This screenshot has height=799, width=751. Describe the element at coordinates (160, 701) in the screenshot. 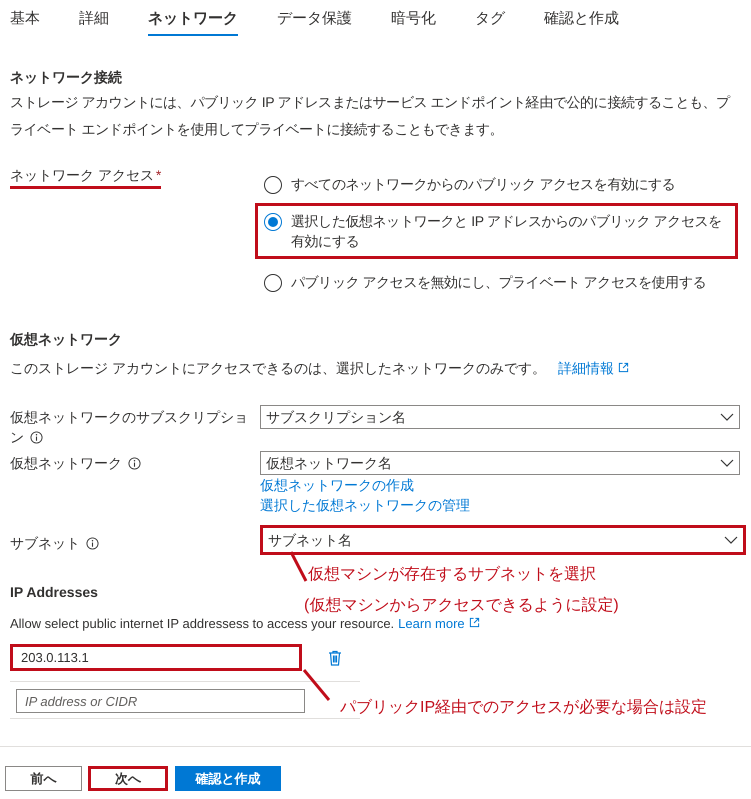

I see `ip-address-input: IP address or CIDR` at that location.